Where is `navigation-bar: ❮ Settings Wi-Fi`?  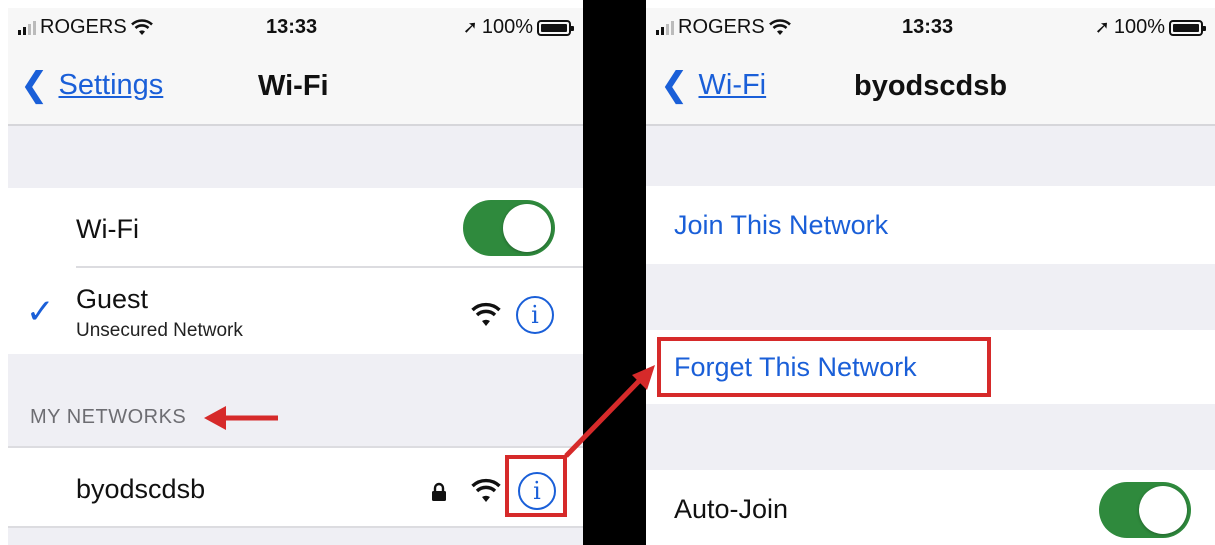 navigation-bar: ❮ Settings Wi-Fi is located at coordinates (295, 86).